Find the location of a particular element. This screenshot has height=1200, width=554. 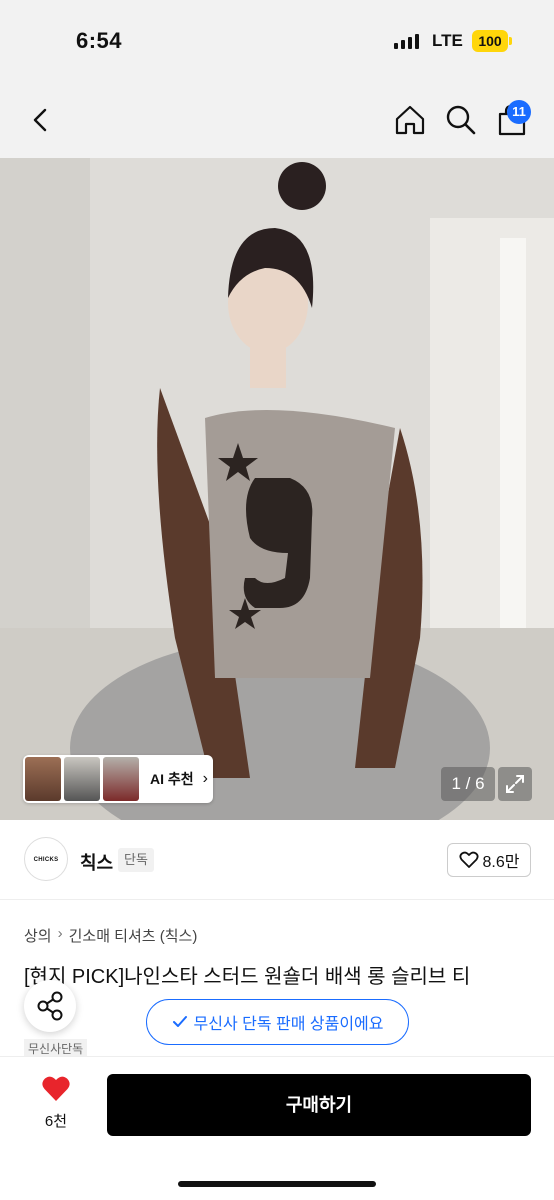

share-icon is located at coordinates (50, 1006).